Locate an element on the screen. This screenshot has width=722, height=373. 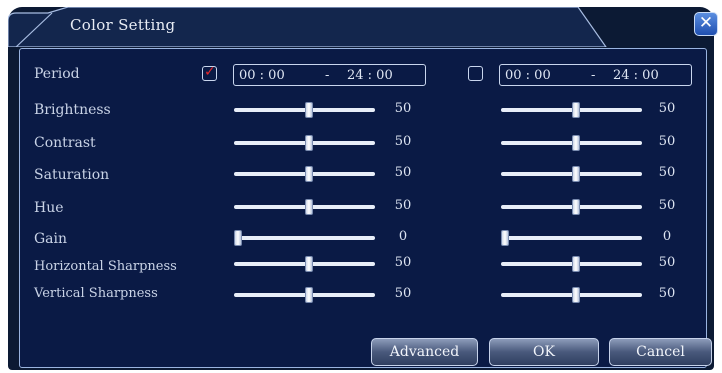
advanced-button: Advanced is located at coordinates (424, 352).